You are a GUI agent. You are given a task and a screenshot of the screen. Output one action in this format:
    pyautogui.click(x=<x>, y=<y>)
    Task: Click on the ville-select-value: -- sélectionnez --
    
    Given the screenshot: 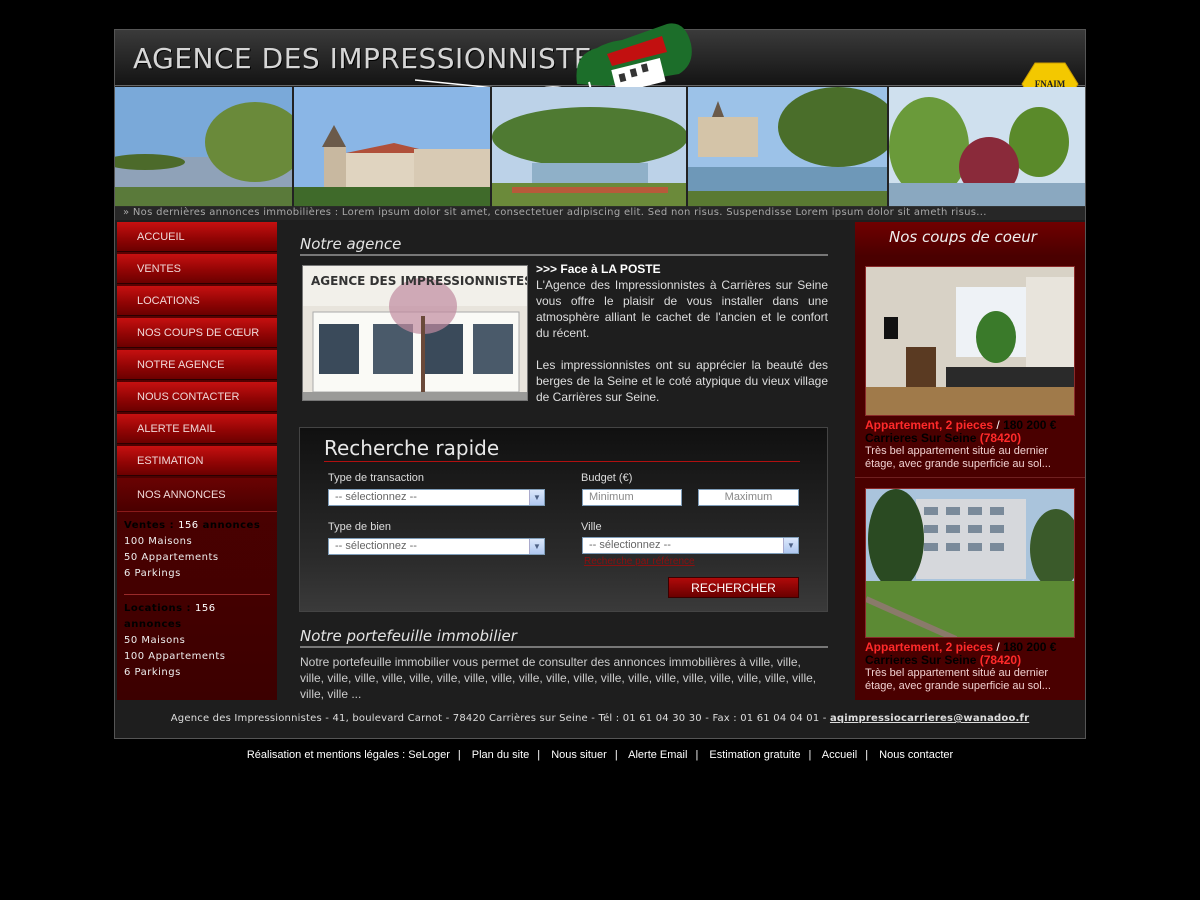 What is the action you would take?
    pyautogui.click(x=630, y=545)
    